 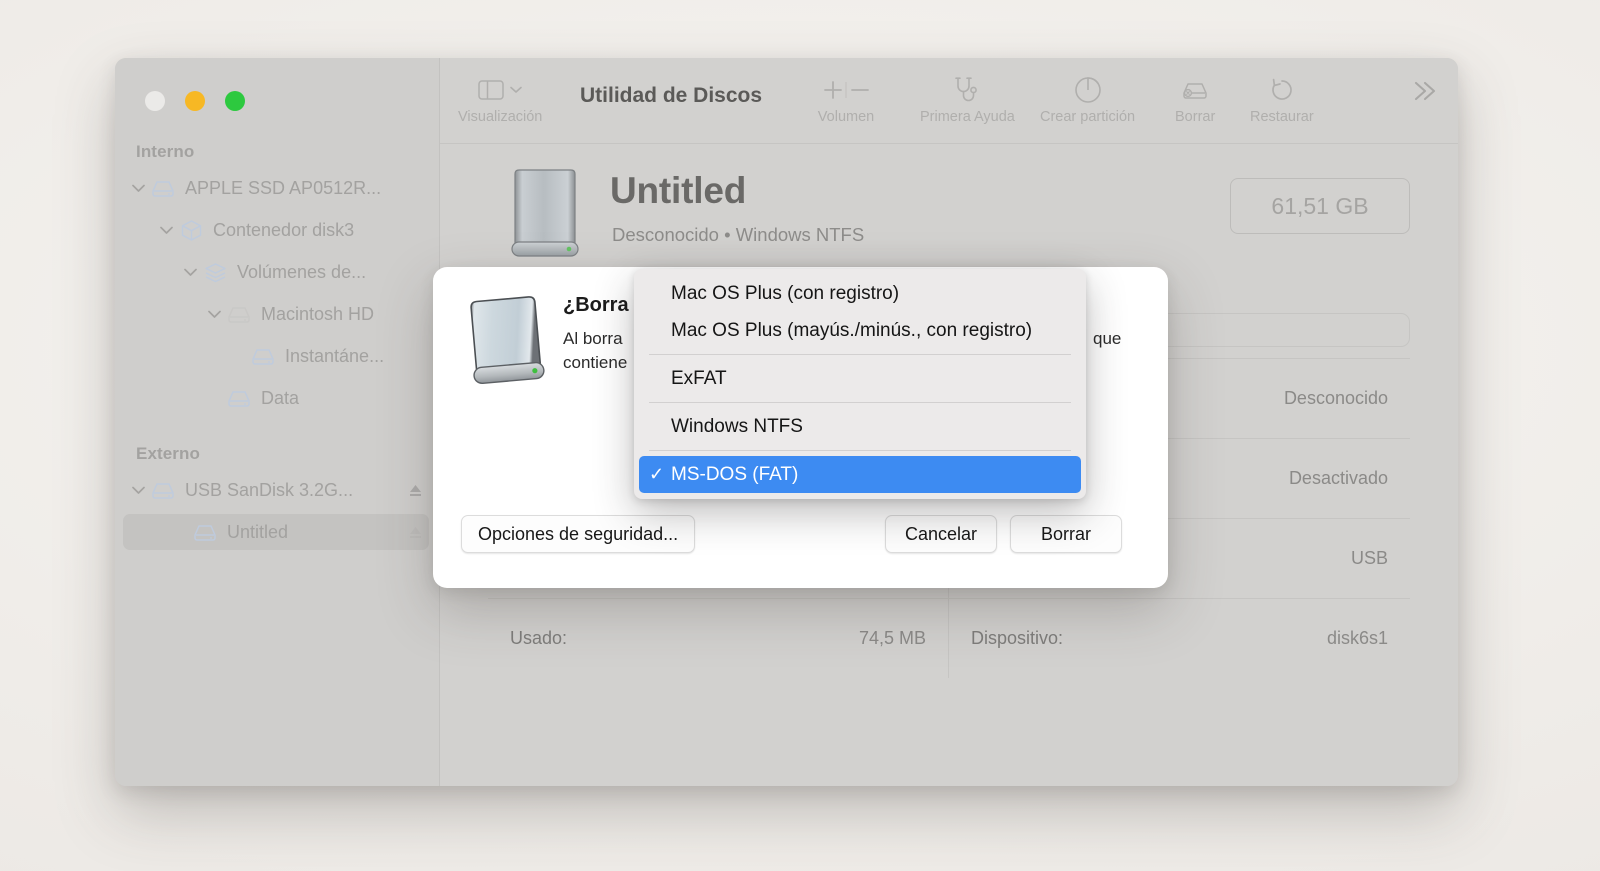 What do you see at coordinates (967, 90) in the screenshot?
I see `stethoscope-icon` at bounding box center [967, 90].